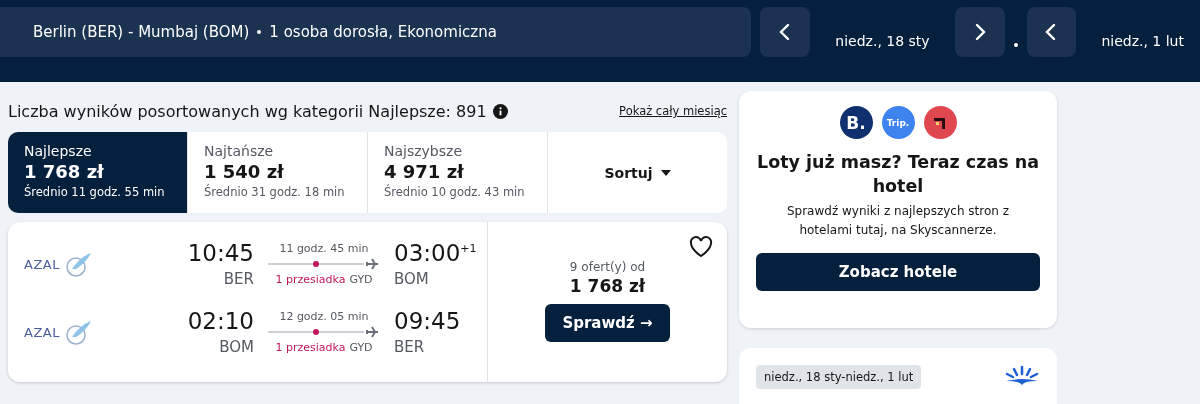 The height and width of the screenshot is (404, 1200). What do you see at coordinates (220, 321) in the screenshot?
I see `departure-time: 02:10` at bounding box center [220, 321].